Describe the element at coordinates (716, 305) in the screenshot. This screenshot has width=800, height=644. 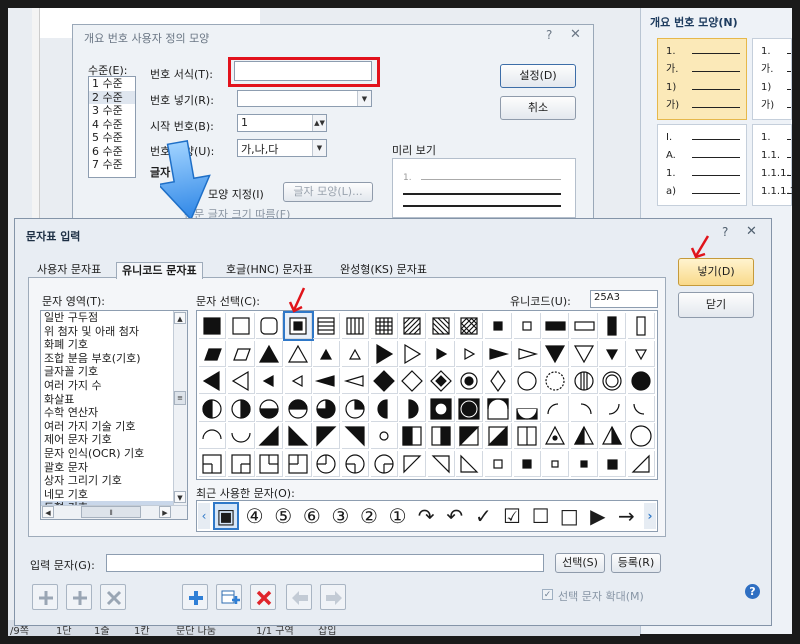
I see `close-button: 닫기` at that location.